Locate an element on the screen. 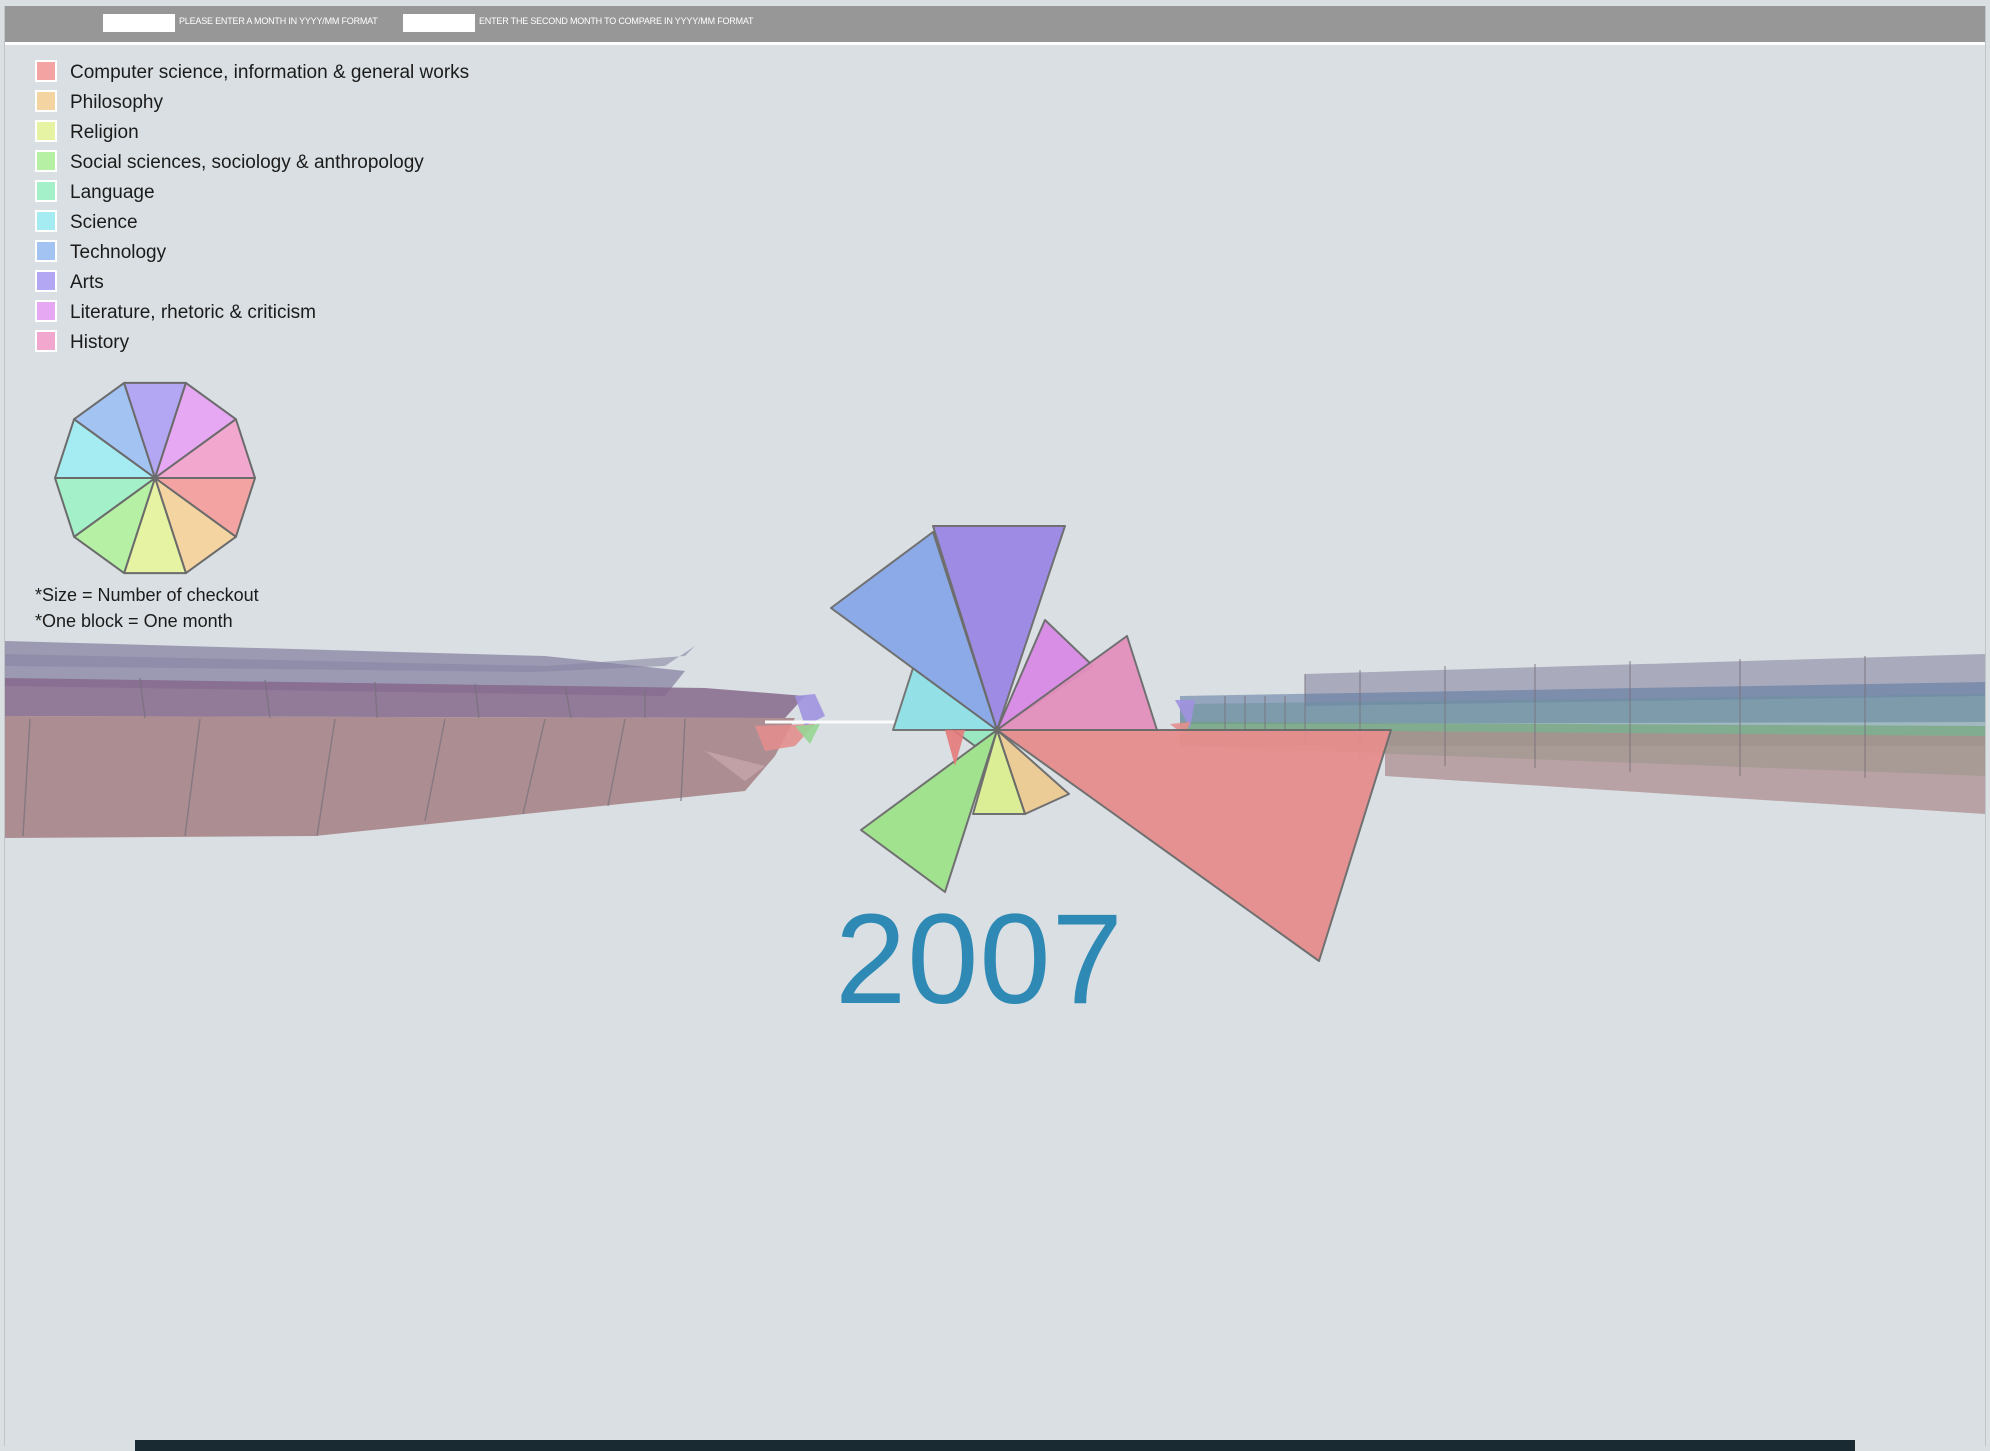 This screenshot has width=1990, height=1451. size-note: *Size = Number of checkout is located at coordinates (147, 595).